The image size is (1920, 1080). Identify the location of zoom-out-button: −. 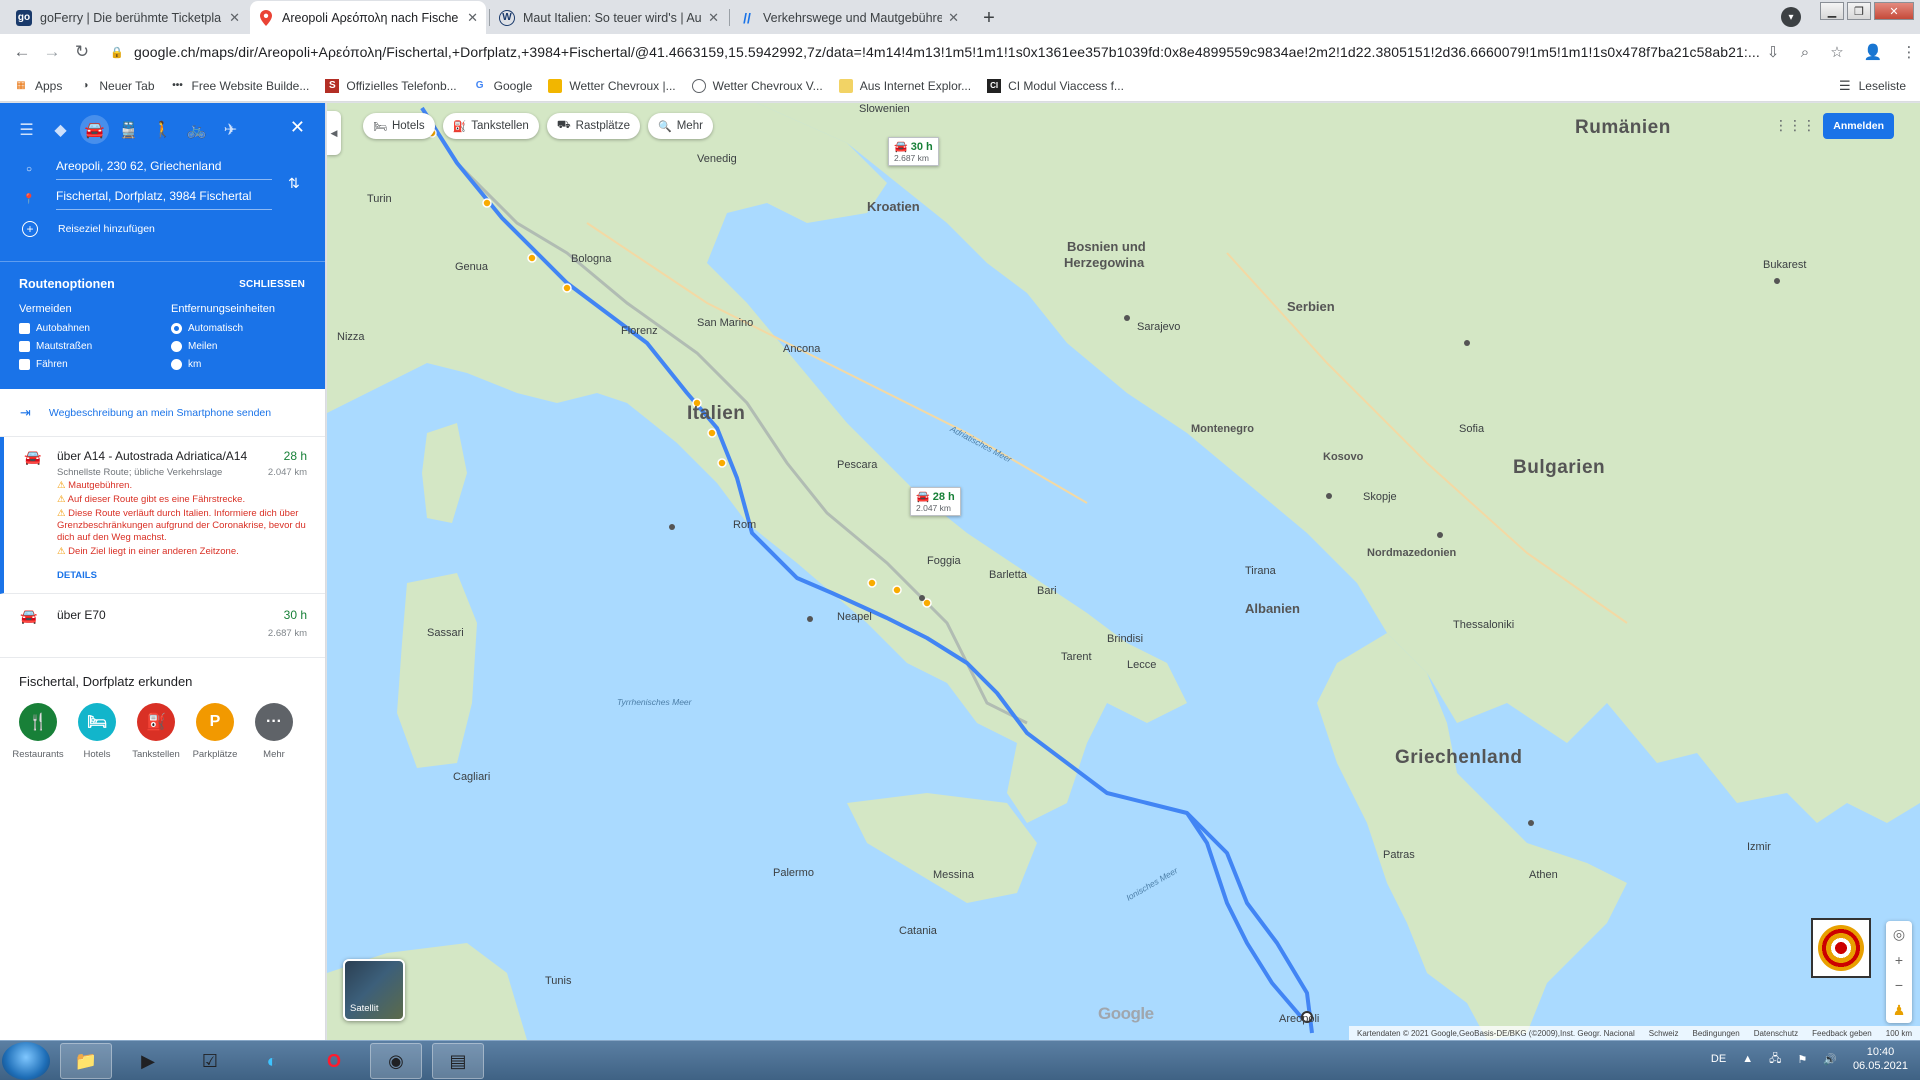
(1899, 985).